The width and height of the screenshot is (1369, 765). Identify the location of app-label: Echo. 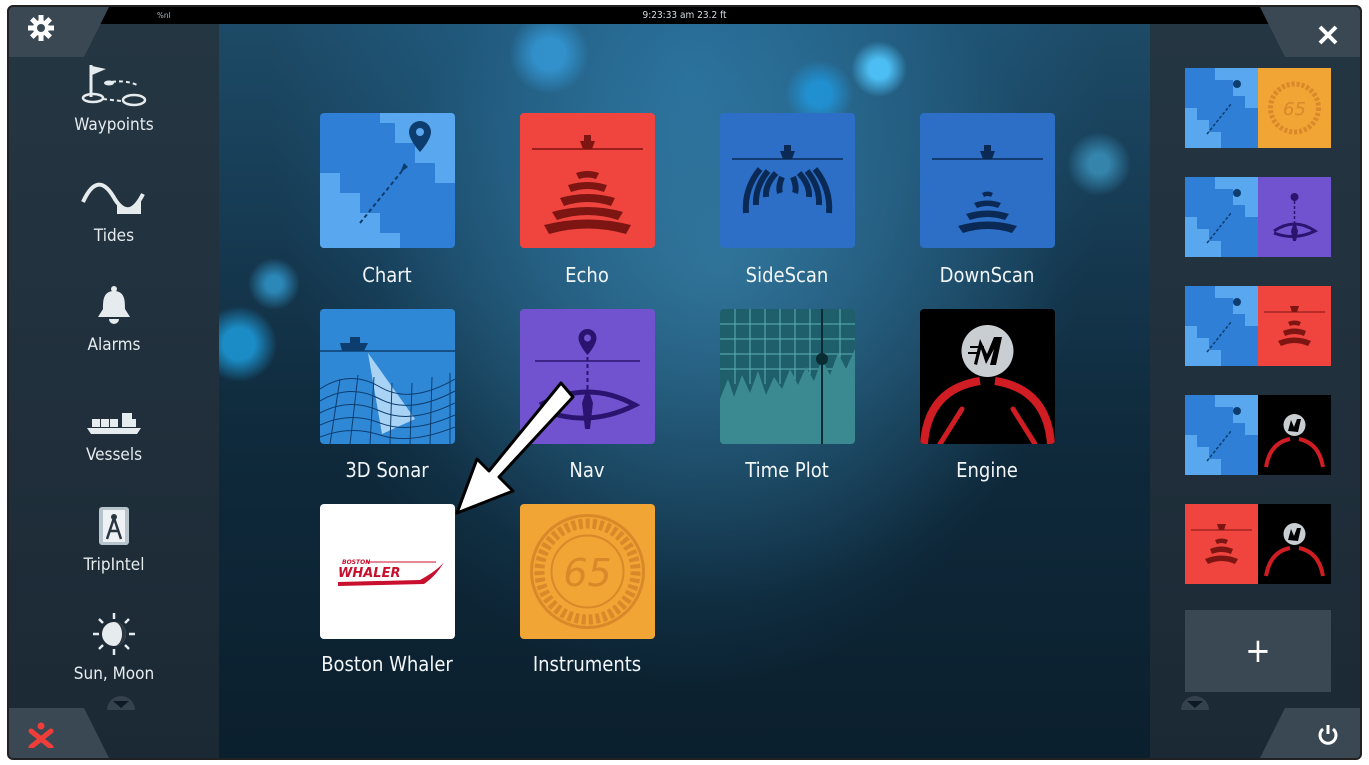
(587, 275).